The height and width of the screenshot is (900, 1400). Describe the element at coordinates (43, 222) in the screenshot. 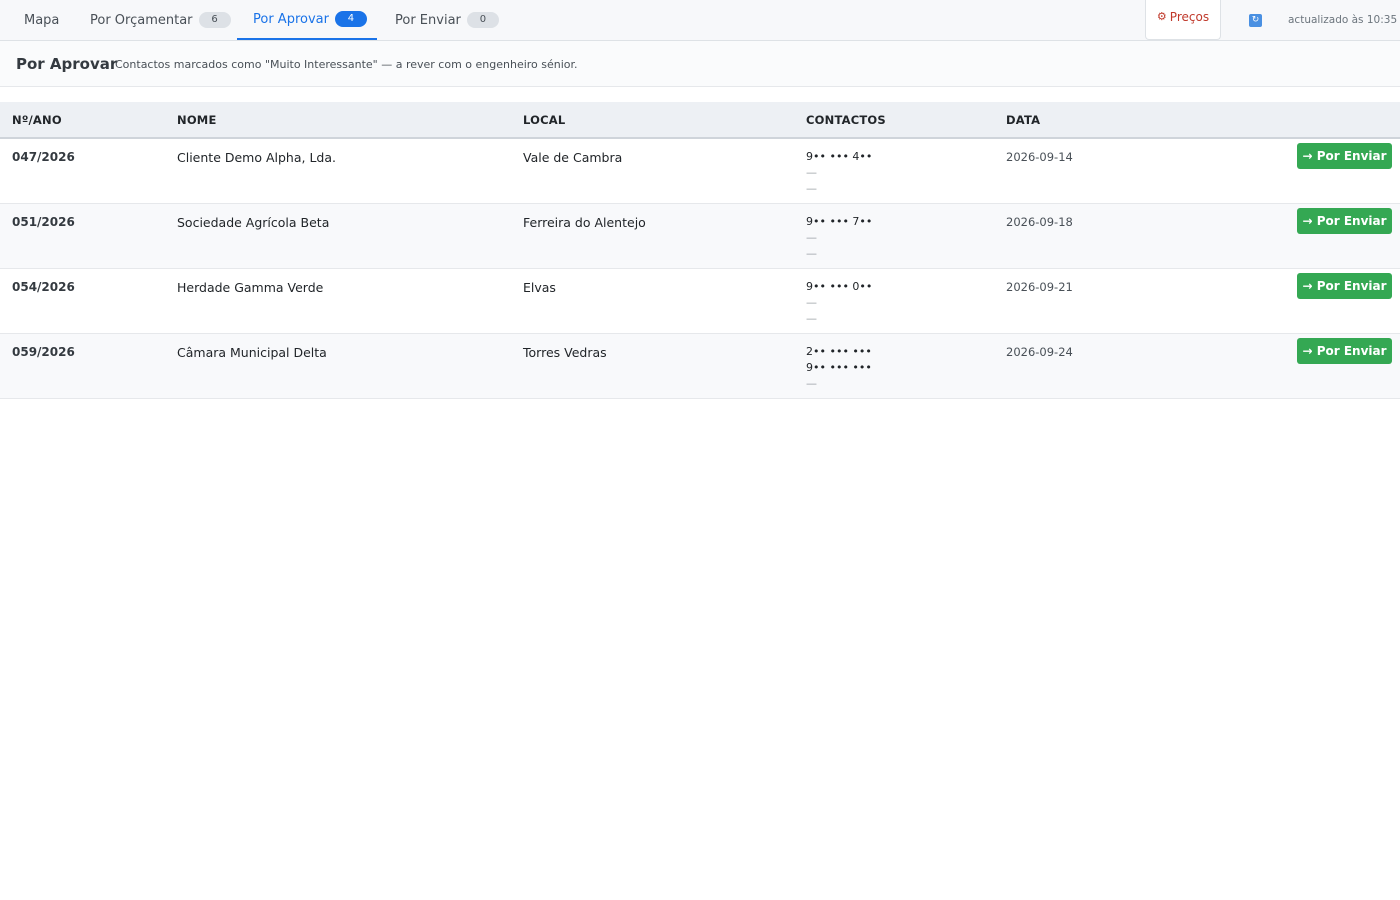

I see `row-num: 051/2026` at that location.